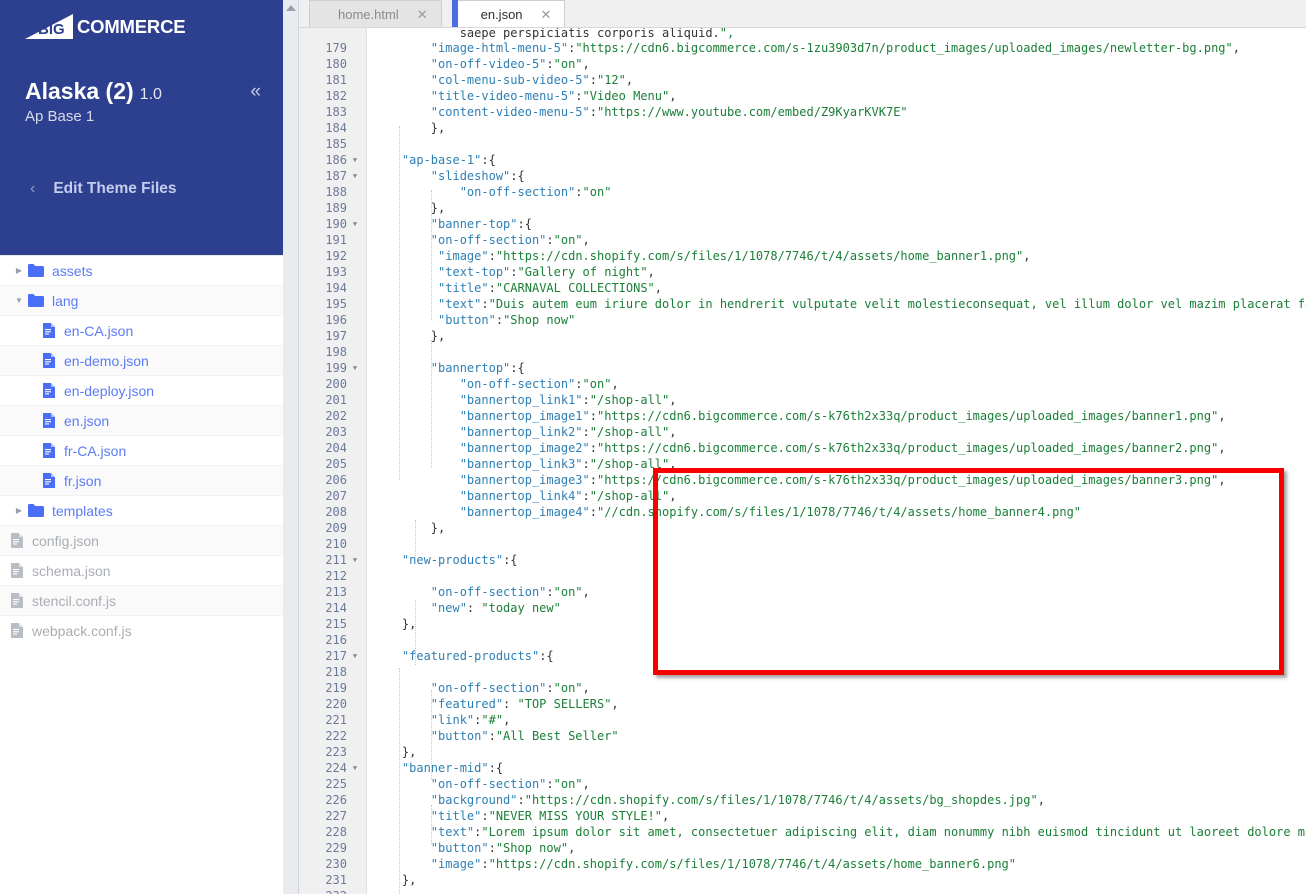 This screenshot has height=894, width=1306. Describe the element at coordinates (836, 464) in the screenshot. I see `code-line-205: "bannertop_link3":"/shop-all",` at that location.